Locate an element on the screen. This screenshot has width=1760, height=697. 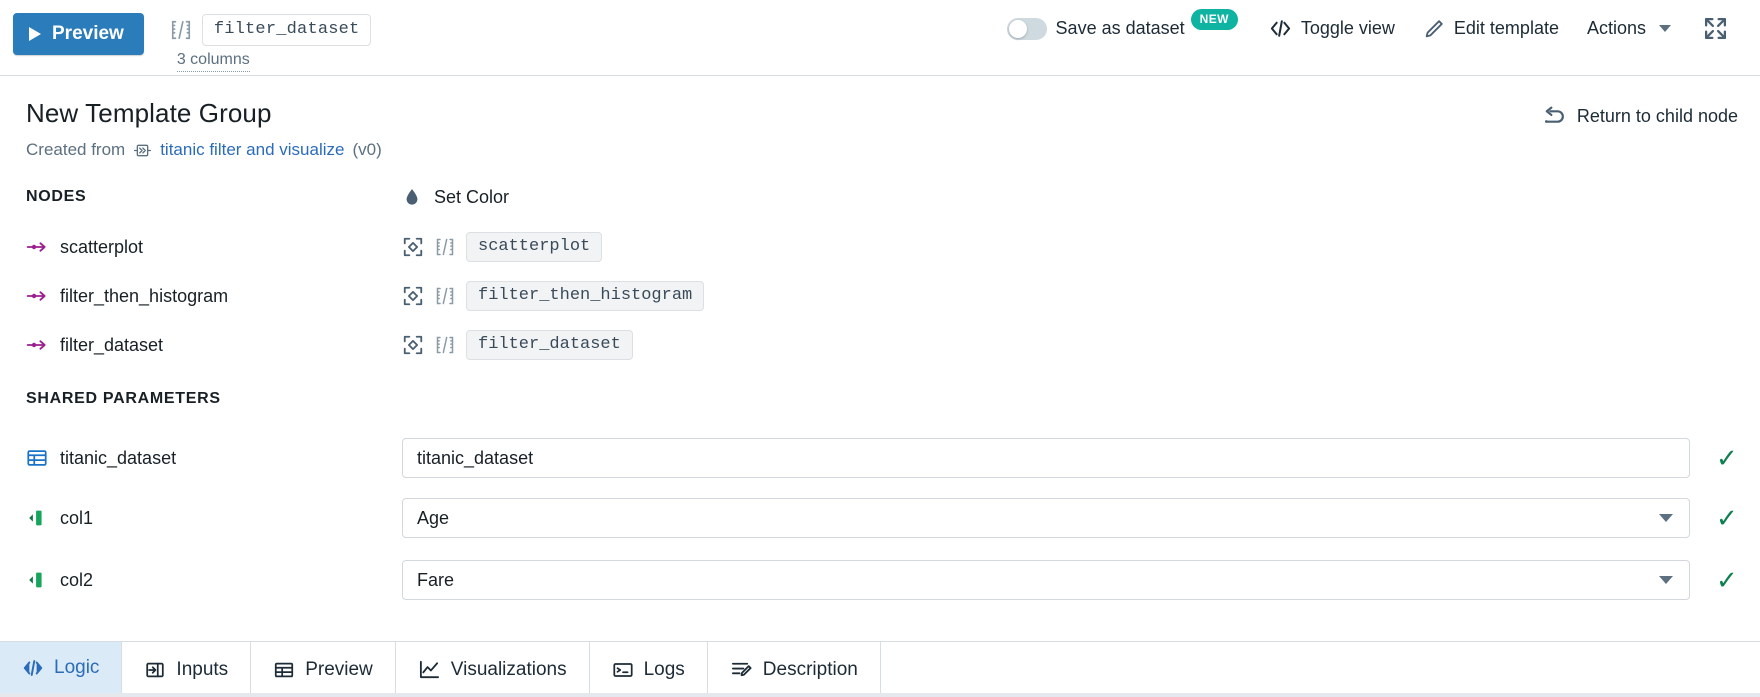
toggle-view-label: Toggle view is located at coordinates (1347, 28).